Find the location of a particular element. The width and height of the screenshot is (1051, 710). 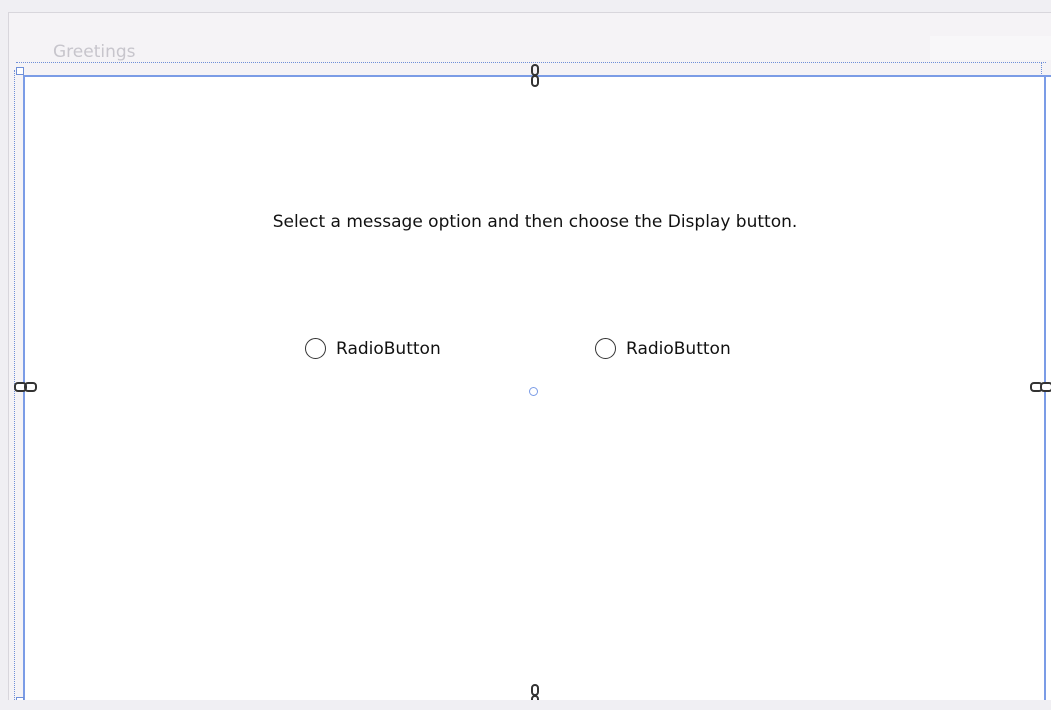

radio-button-2-label: RadioButton is located at coordinates (678, 348).